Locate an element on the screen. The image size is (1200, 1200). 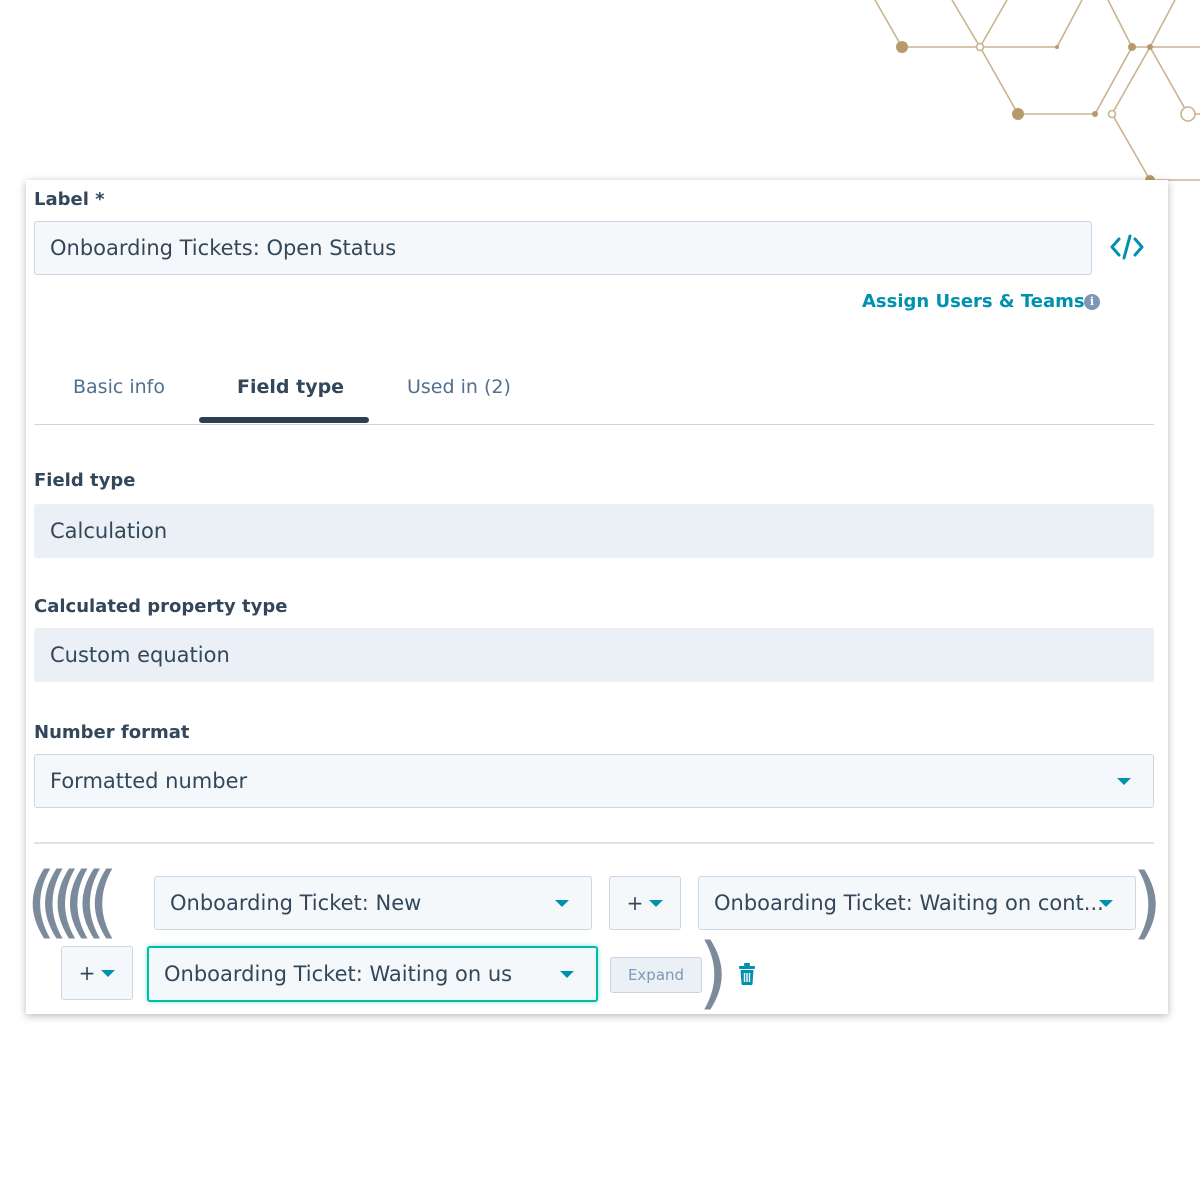
field-type-value: Calculation is located at coordinates (594, 531).